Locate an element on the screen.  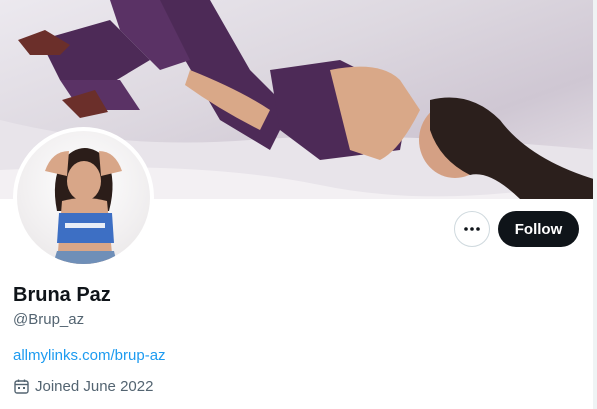
avatar-photo is located at coordinates (83, 205).